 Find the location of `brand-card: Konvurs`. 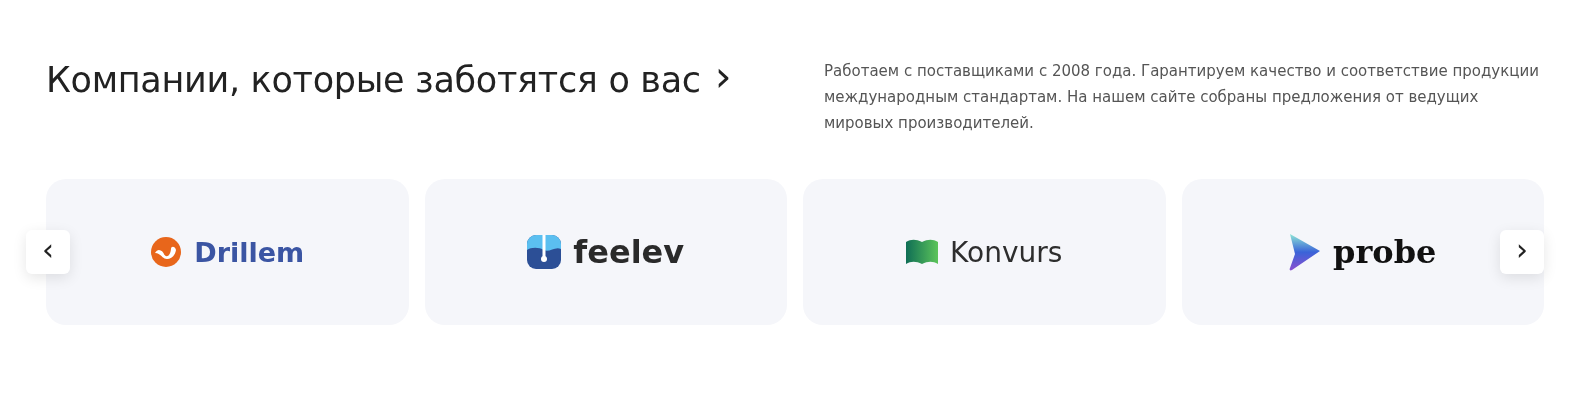

brand-card: Konvurs is located at coordinates (984, 252).